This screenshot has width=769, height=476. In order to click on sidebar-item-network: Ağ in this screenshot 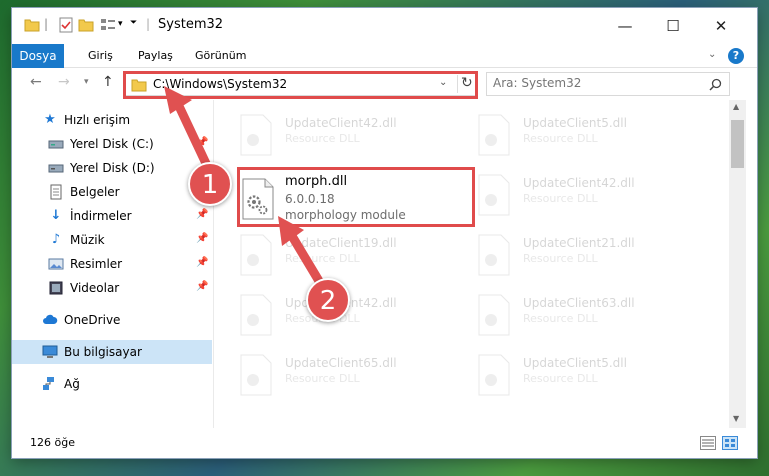, I will do `click(112, 384)`.